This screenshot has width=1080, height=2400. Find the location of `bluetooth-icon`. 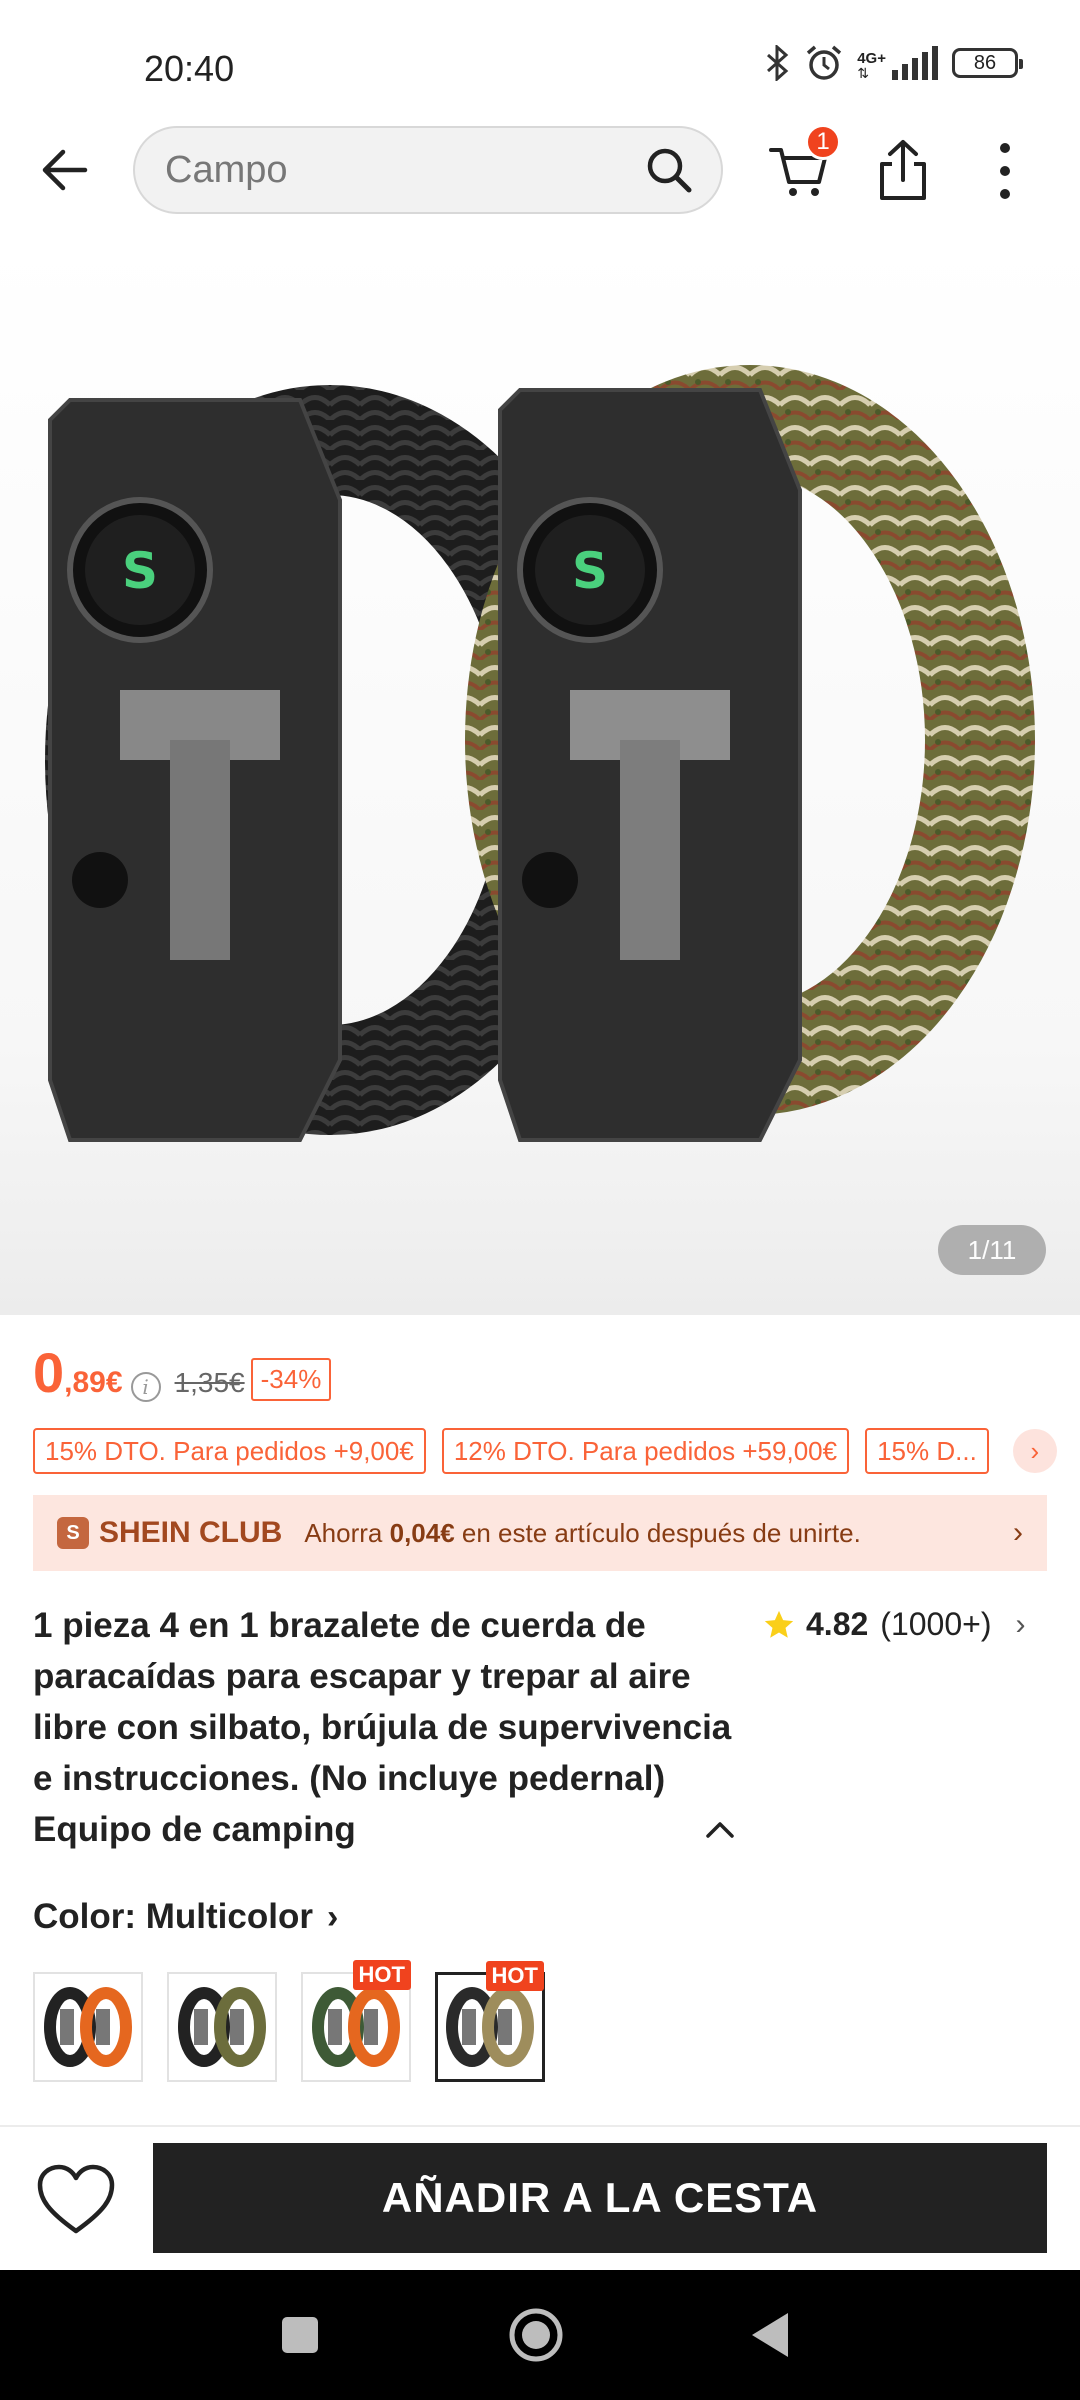

bluetooth-icon is located at coordinates (778, 63).